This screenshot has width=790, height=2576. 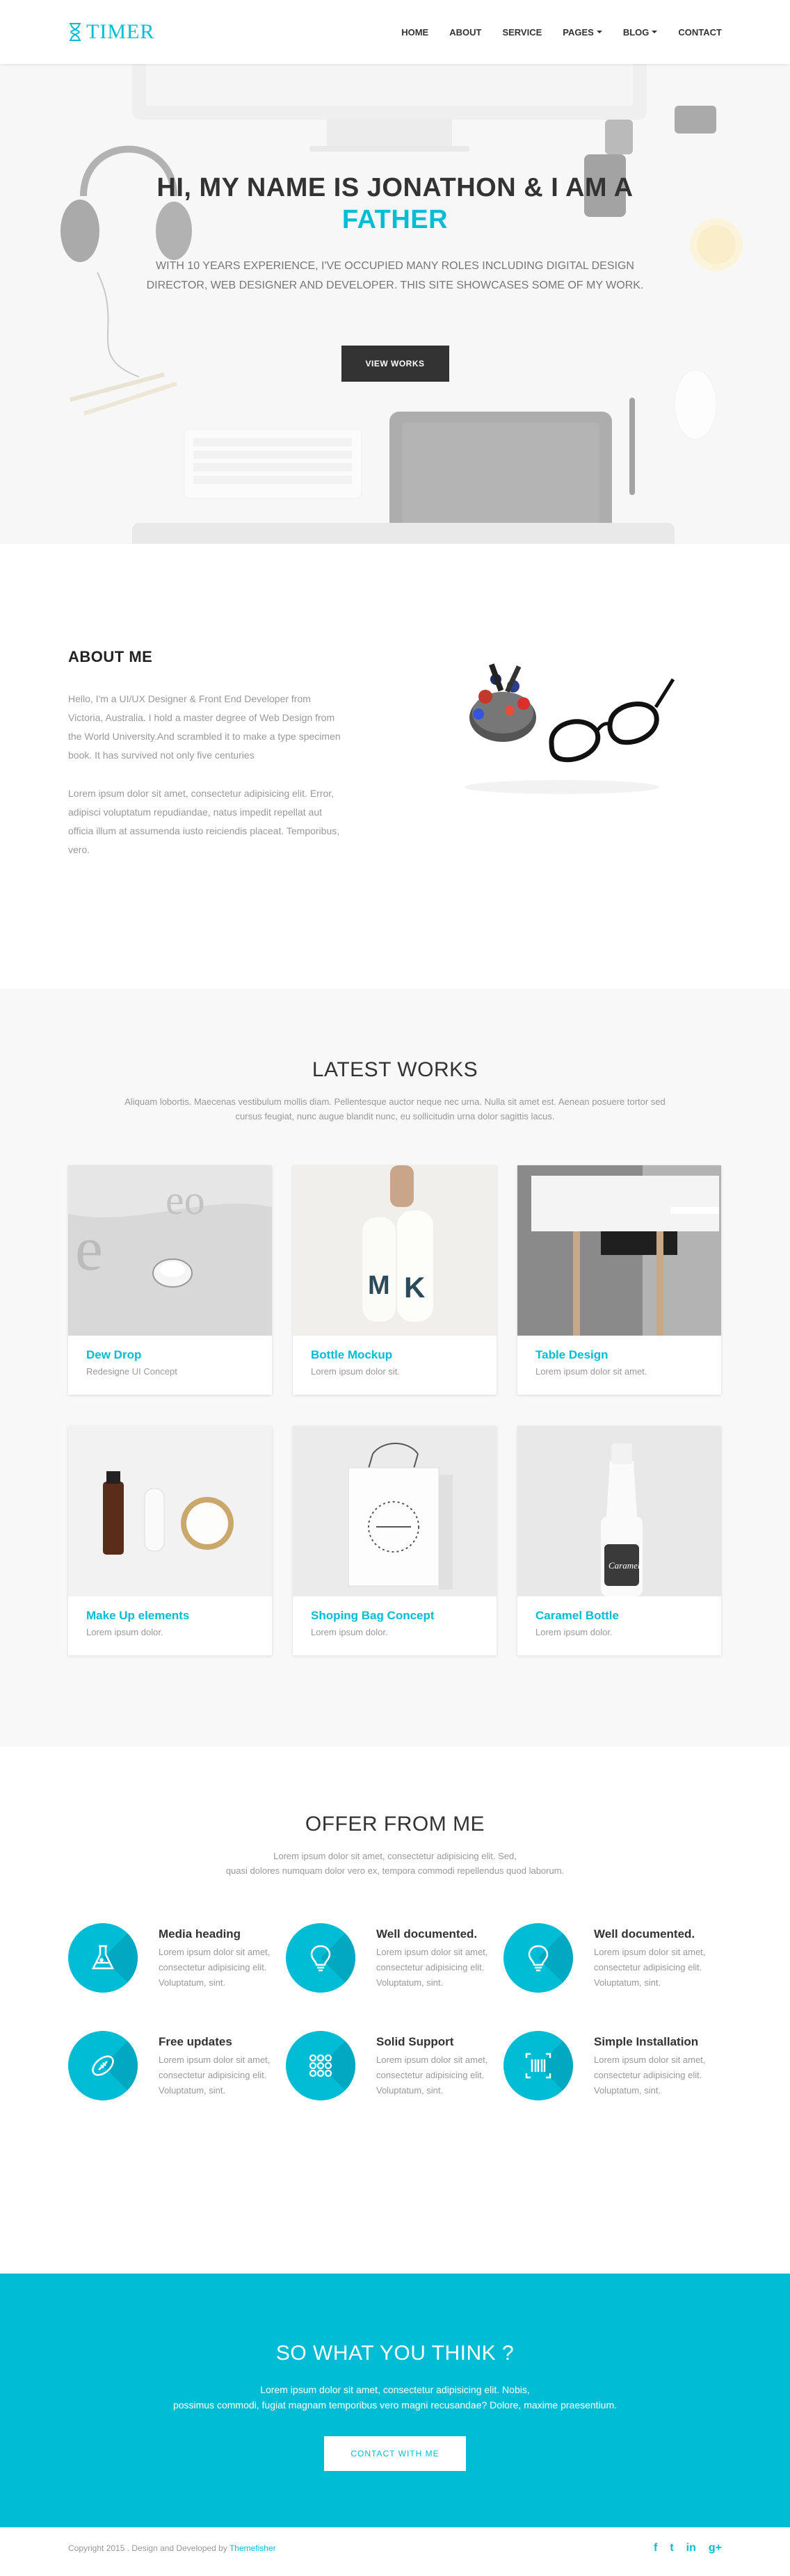 I want to click on svg-text: K, so click(x=414, y=1287).